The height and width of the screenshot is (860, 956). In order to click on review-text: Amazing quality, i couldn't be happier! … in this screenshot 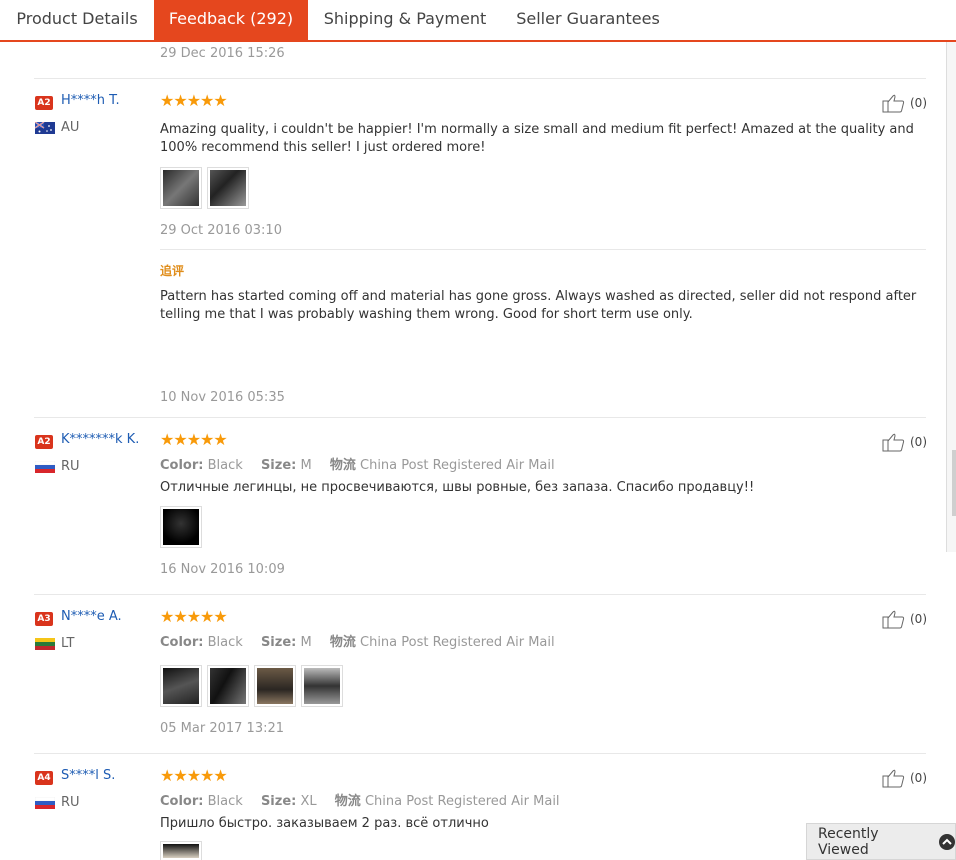, I will do `click(537, 138)`.